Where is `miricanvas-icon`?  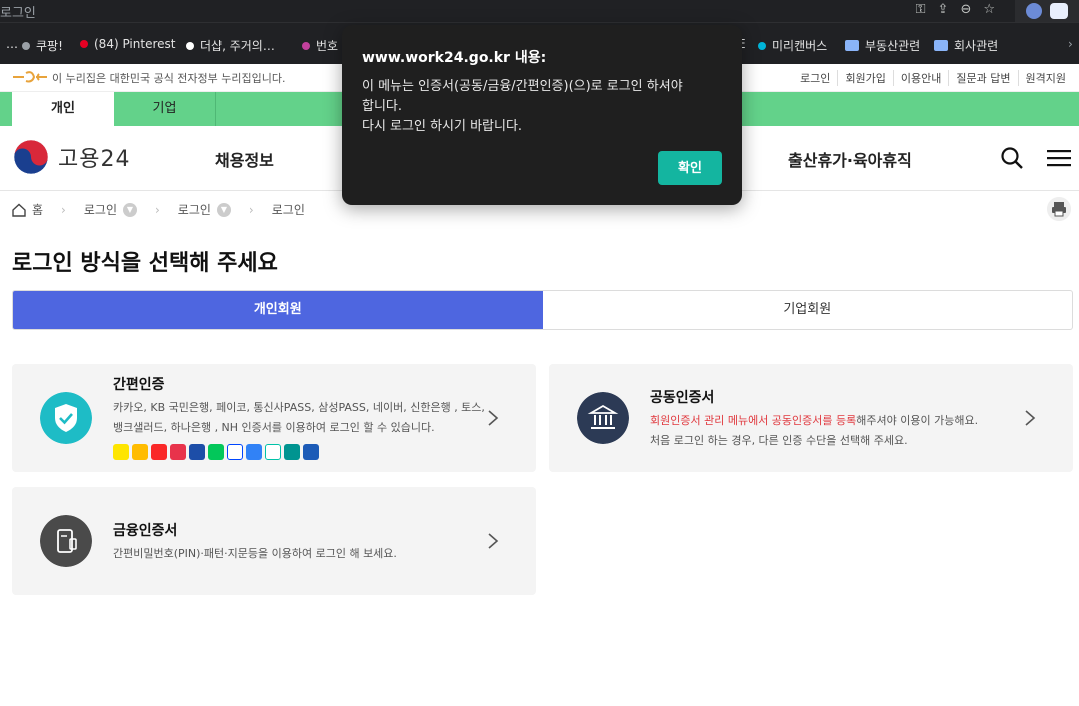
miricanvas-icon is located at coordinates (762, 45).